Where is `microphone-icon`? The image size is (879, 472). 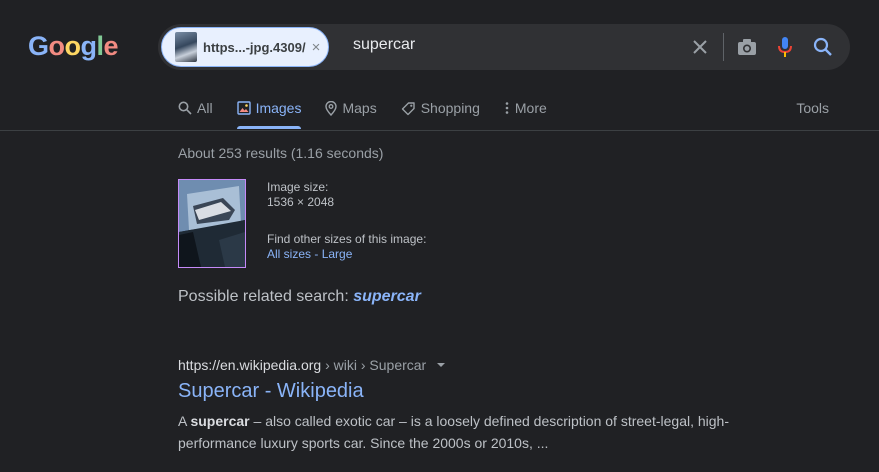
microphone-icon is located at coordinates (785, 47).